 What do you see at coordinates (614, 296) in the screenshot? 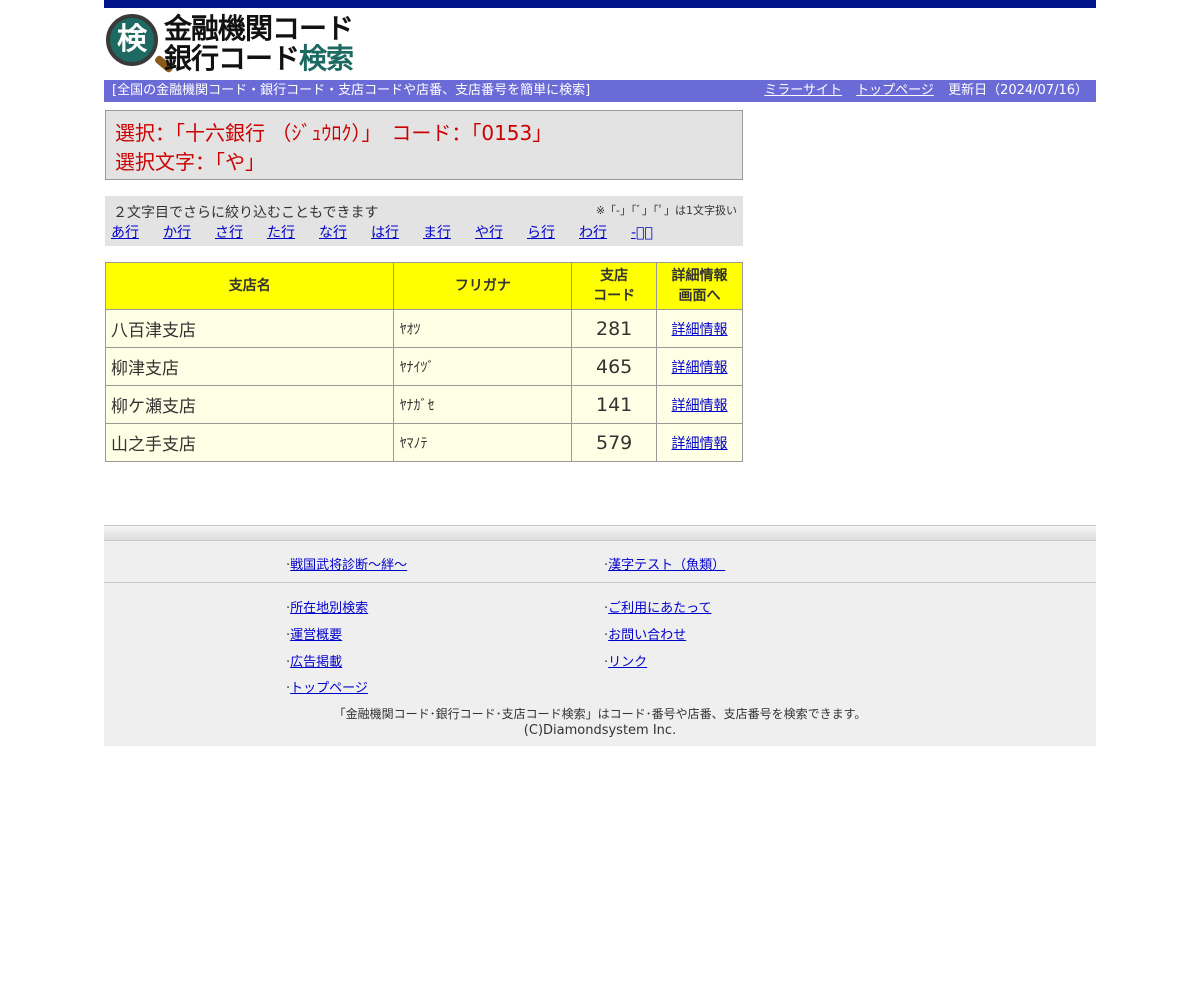
I see `col-header-branch-code-2: コード` at bounding box center [614, 296].